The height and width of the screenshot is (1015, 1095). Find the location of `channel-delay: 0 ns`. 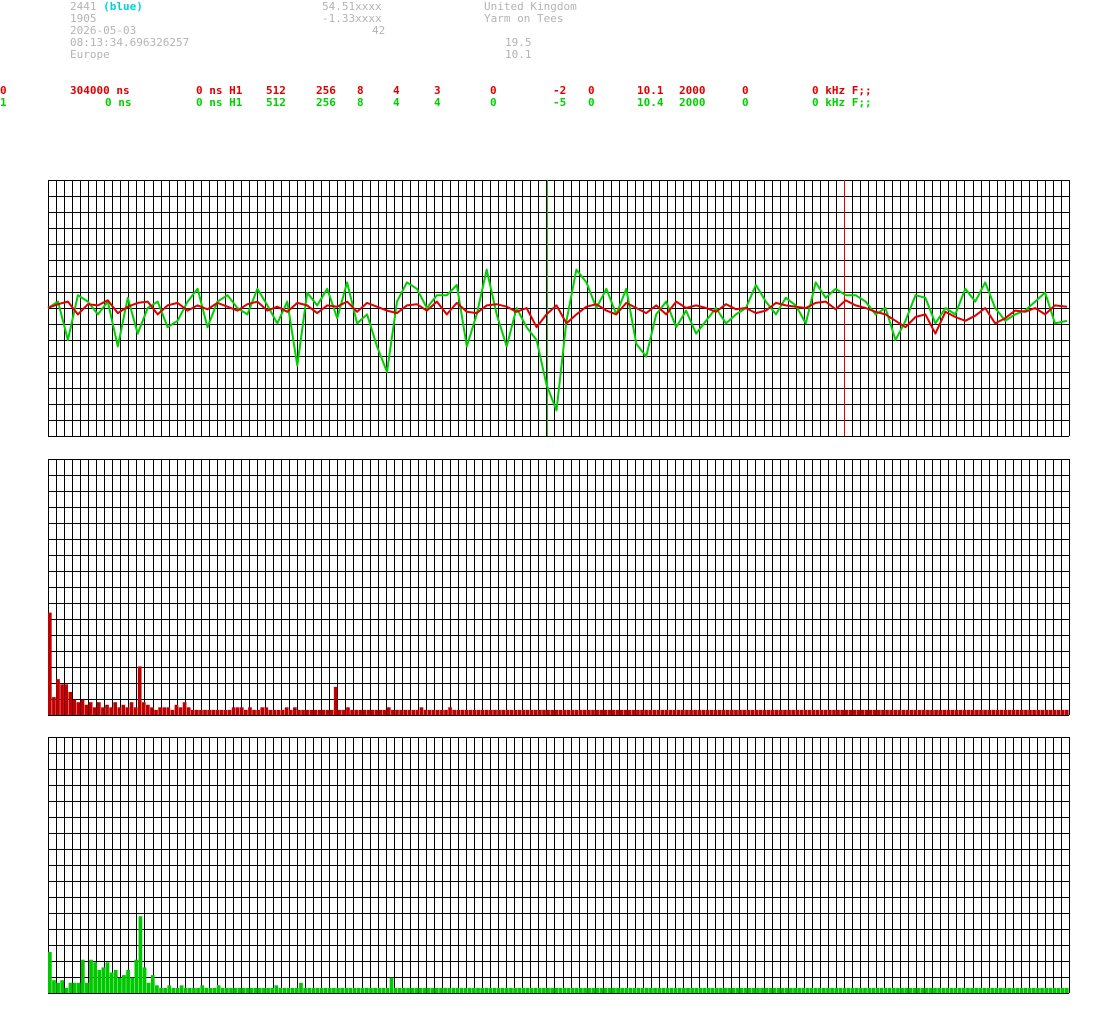

channel-delay: 0 ns is located at coordinates (118, 102).